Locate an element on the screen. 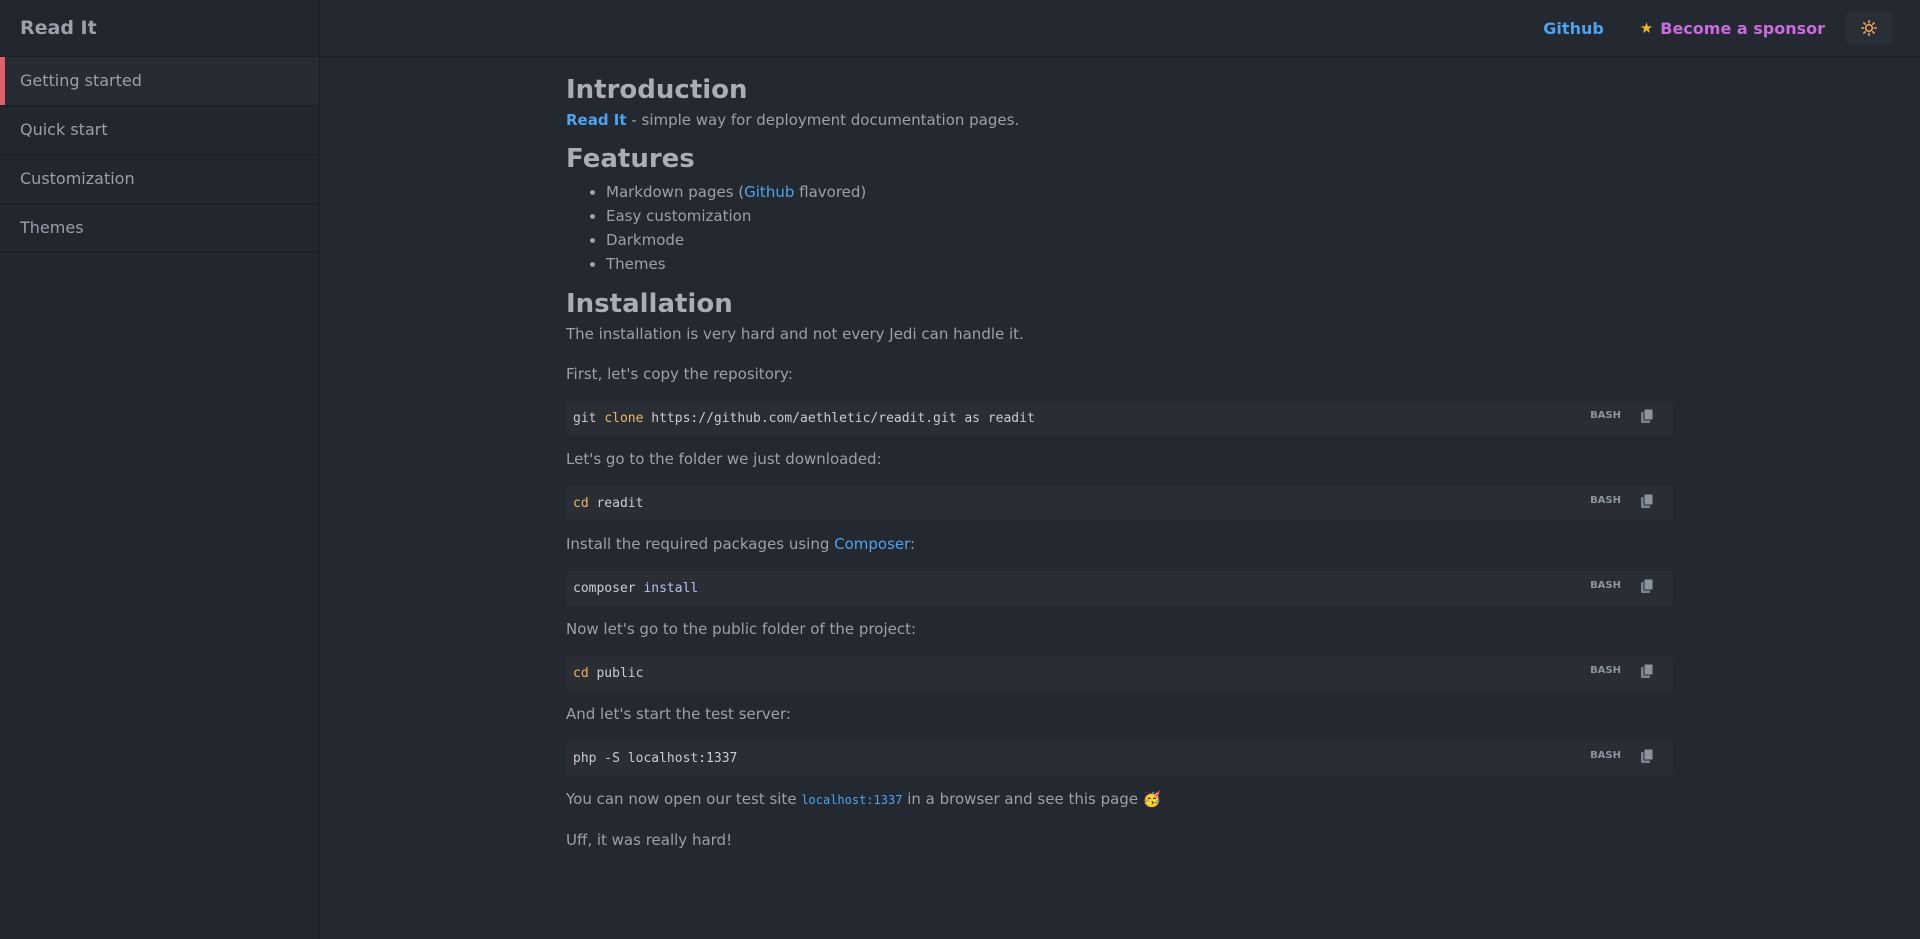 This screenshot has width=1920, height=939. code-block-cd-public: cd public BASH is located at coordinates (1119, 673).